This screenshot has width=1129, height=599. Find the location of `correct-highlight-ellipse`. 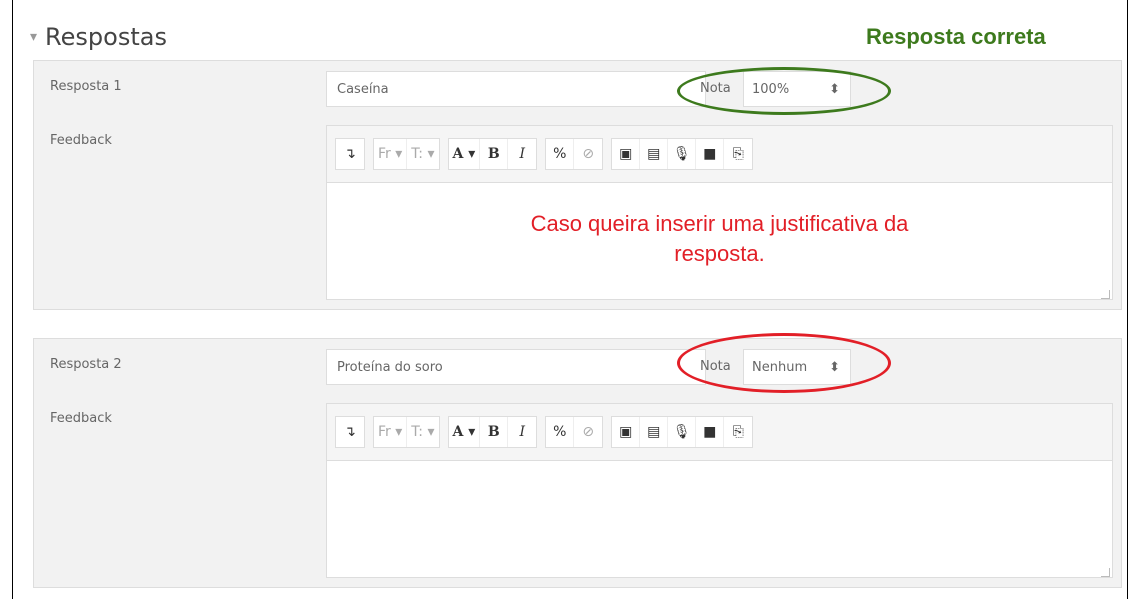

correct-highlight-ellipse is located at coordinates (784, 91).